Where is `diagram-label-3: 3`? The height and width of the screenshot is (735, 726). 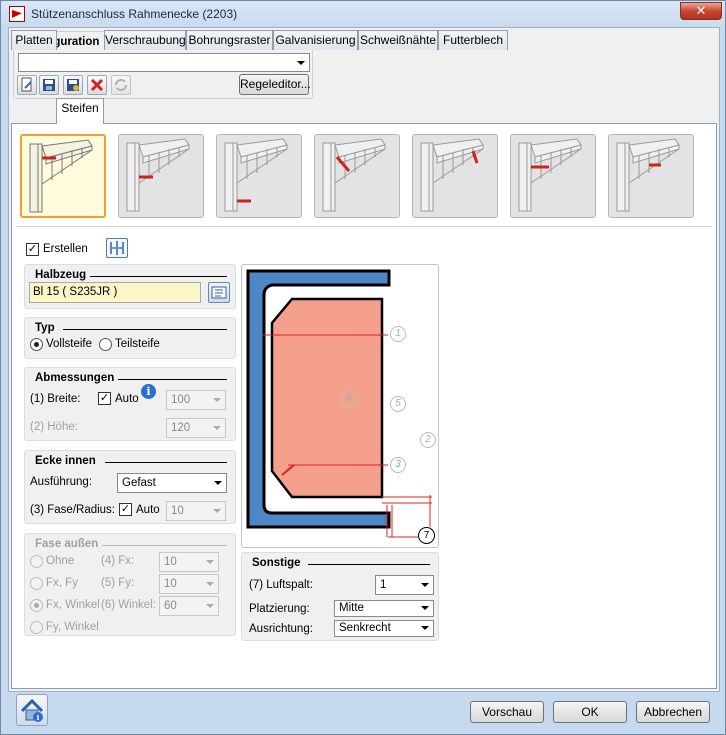 diagram-label-3: 3 is located at coordinates (398, 465).